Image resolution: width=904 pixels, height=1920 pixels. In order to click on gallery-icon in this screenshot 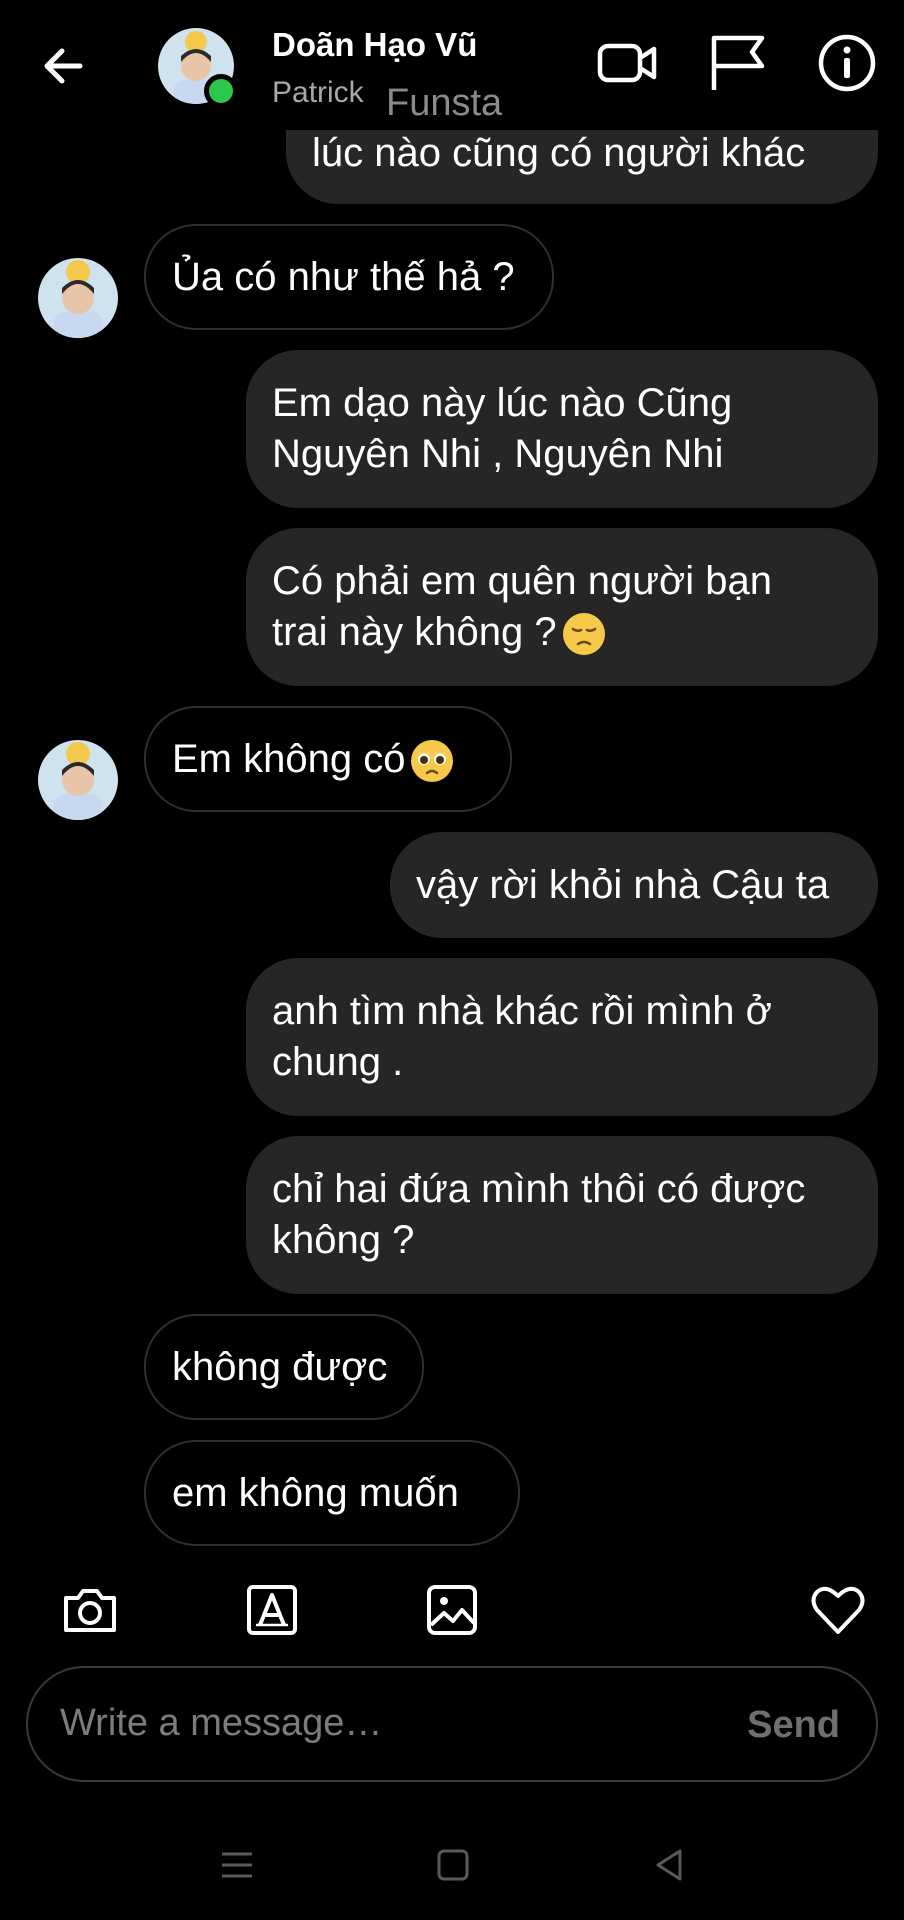, I will do `click(452, 1610)`.